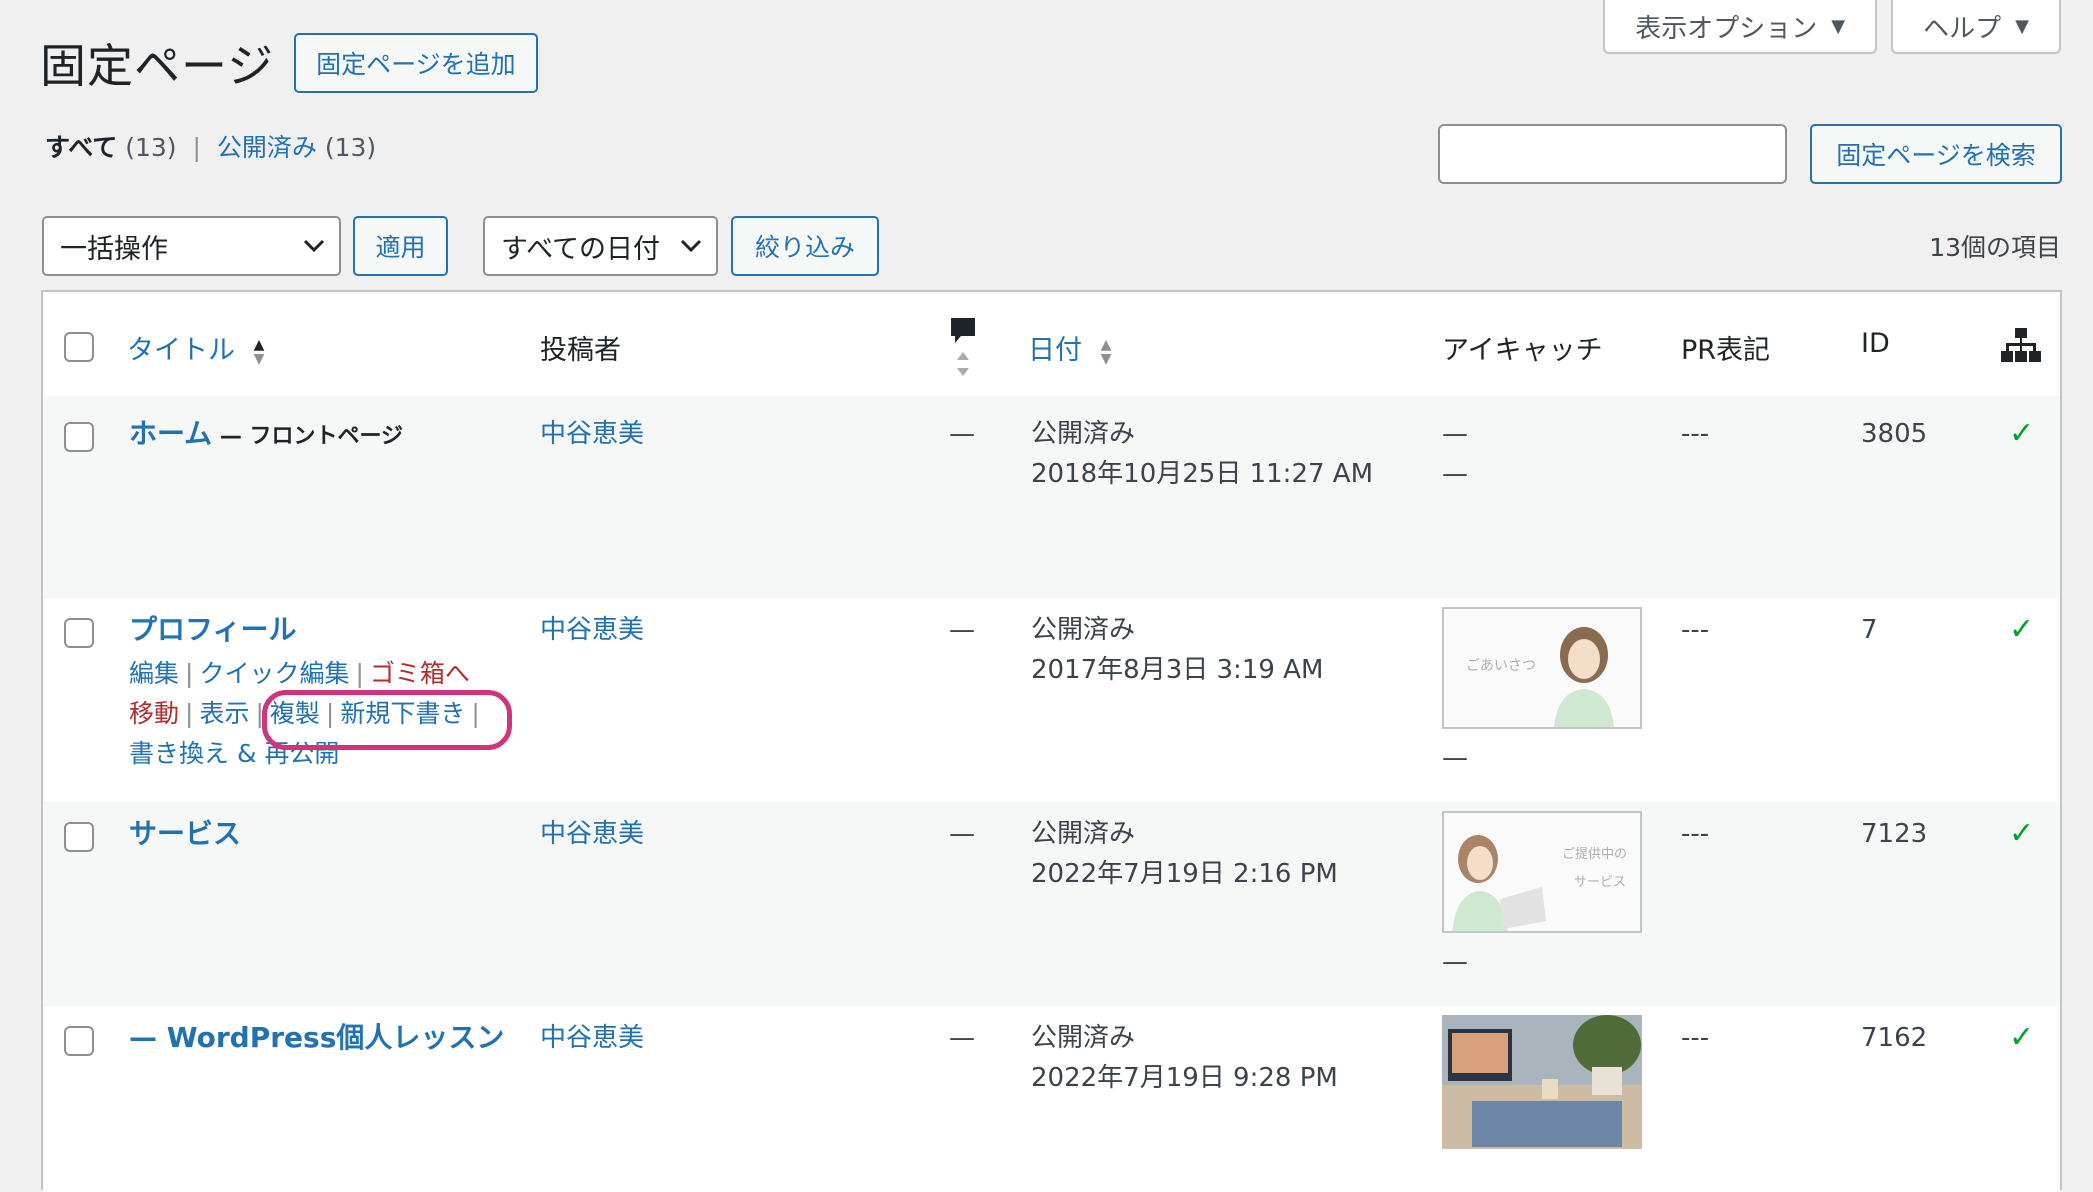  Describe the element at coordinates (1894, 434) in the screenshot. I see `id-value: 3805` at that location.